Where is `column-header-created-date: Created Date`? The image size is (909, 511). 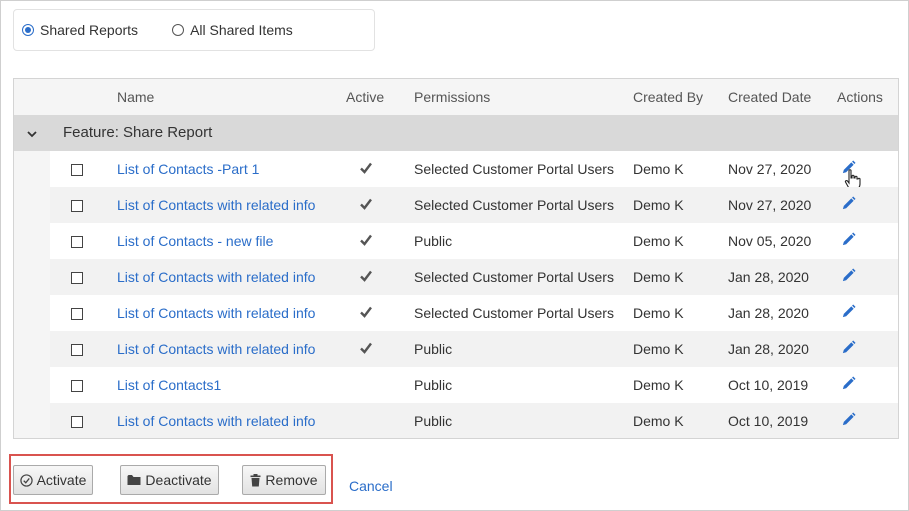
column-header-created-date: Created Date is located at coordinates (769, 97).